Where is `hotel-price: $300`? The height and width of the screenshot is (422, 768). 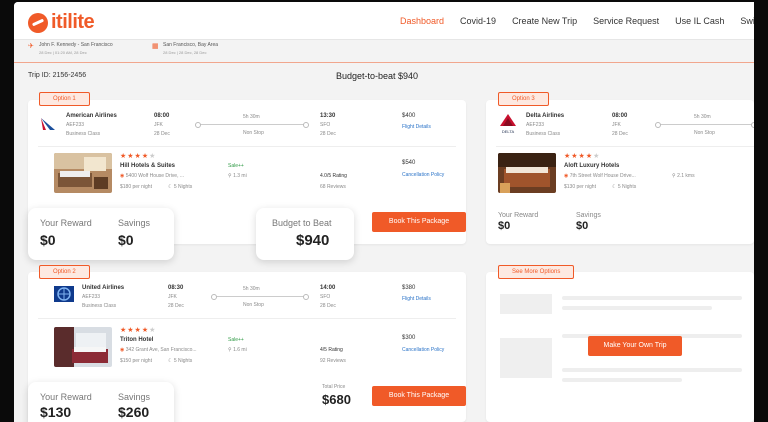 hotel-price: $300 is located at coordinates (409, 338).